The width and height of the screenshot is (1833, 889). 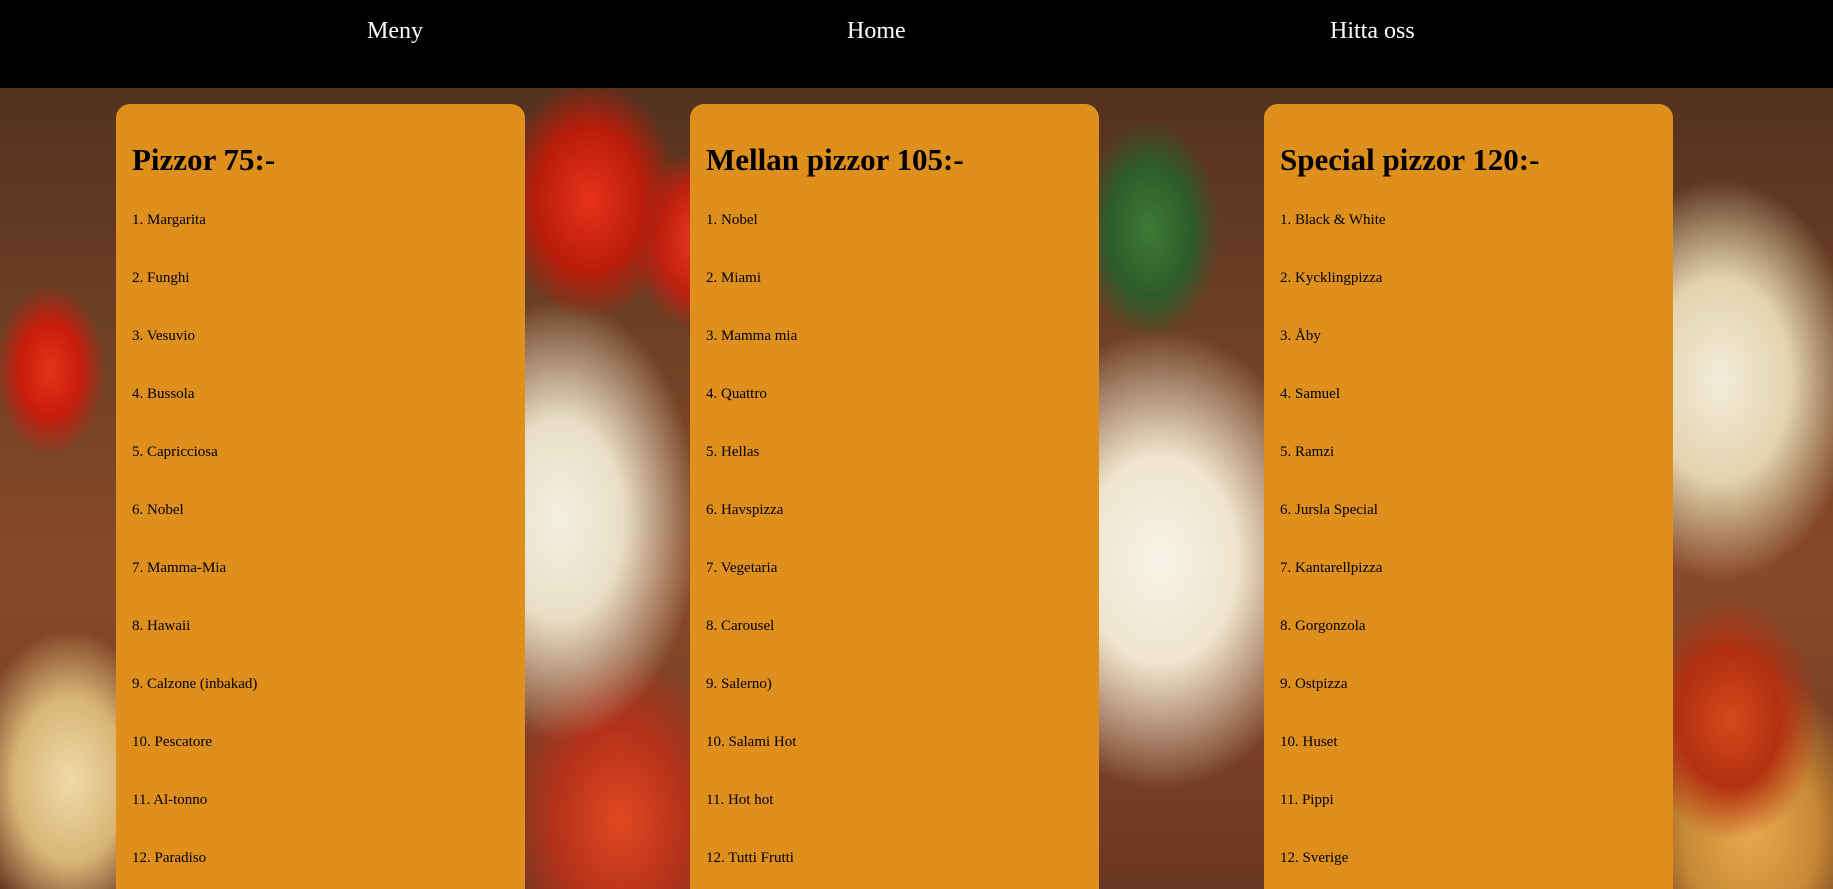 I want to click on menu-item: 4. Bussola, so click(x=163, y=394).